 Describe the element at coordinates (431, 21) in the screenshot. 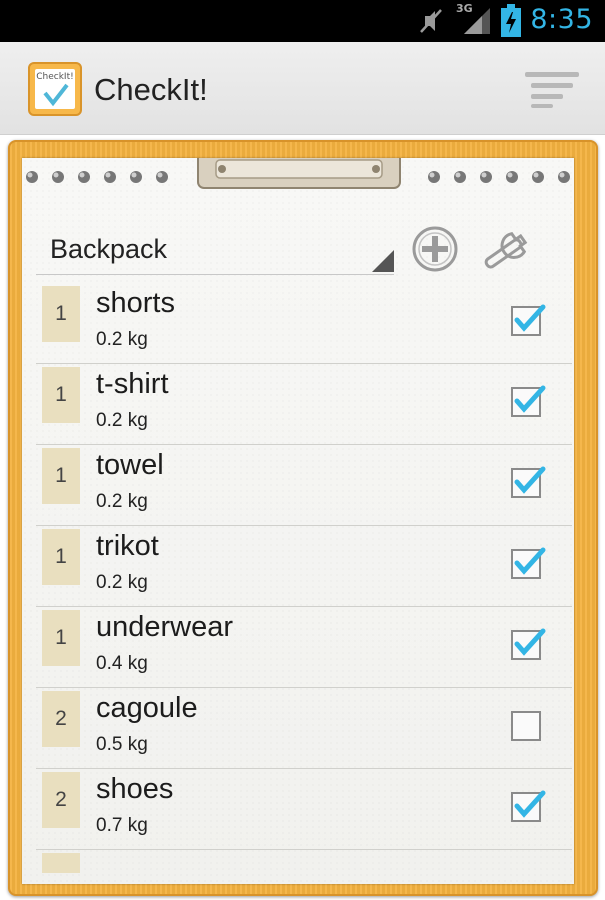

I see `mute-icon` at that location.